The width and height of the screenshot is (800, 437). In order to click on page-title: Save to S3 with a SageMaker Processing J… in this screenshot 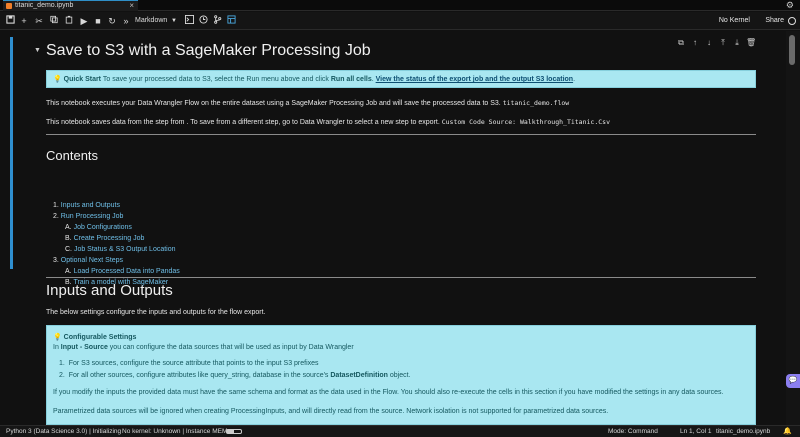, I will do `click(208, 50)`.